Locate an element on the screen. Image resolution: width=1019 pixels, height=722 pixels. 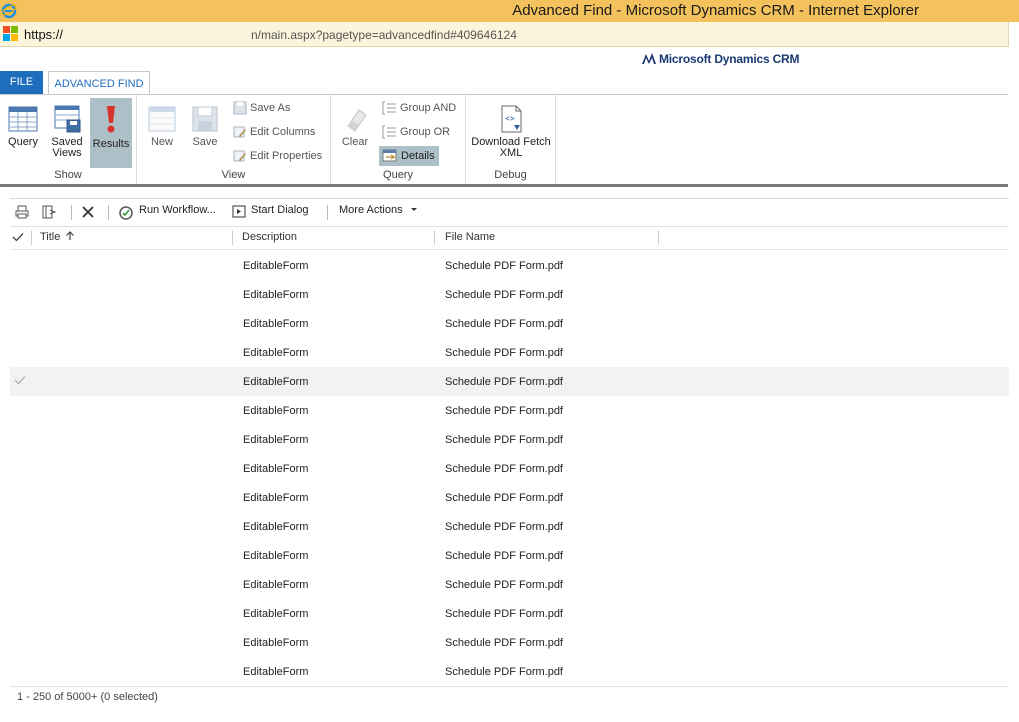
eraser-icon is located at coordinates (357, 120).